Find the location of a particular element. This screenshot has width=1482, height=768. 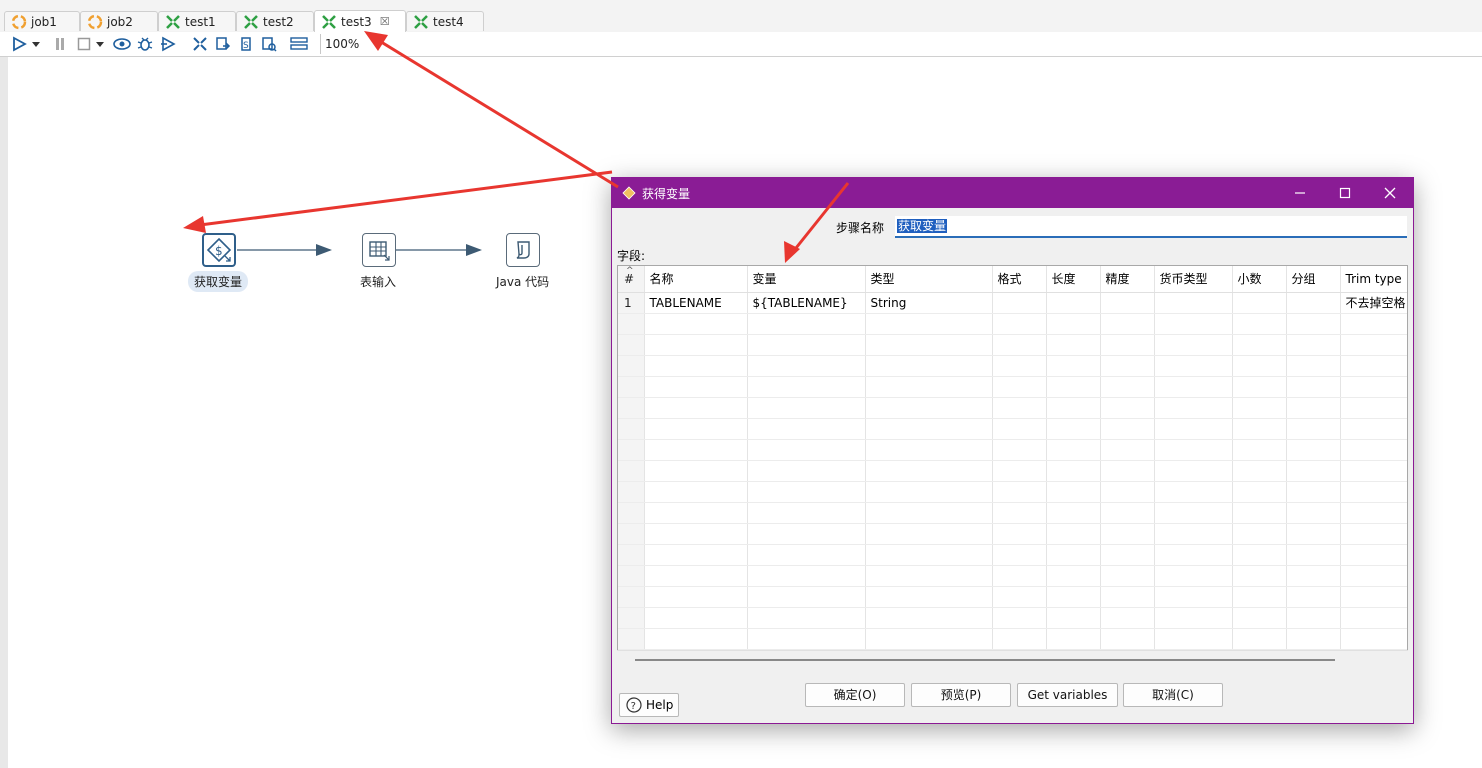

cancel-button: 取消(C) is located at coordinates (1173, 695).